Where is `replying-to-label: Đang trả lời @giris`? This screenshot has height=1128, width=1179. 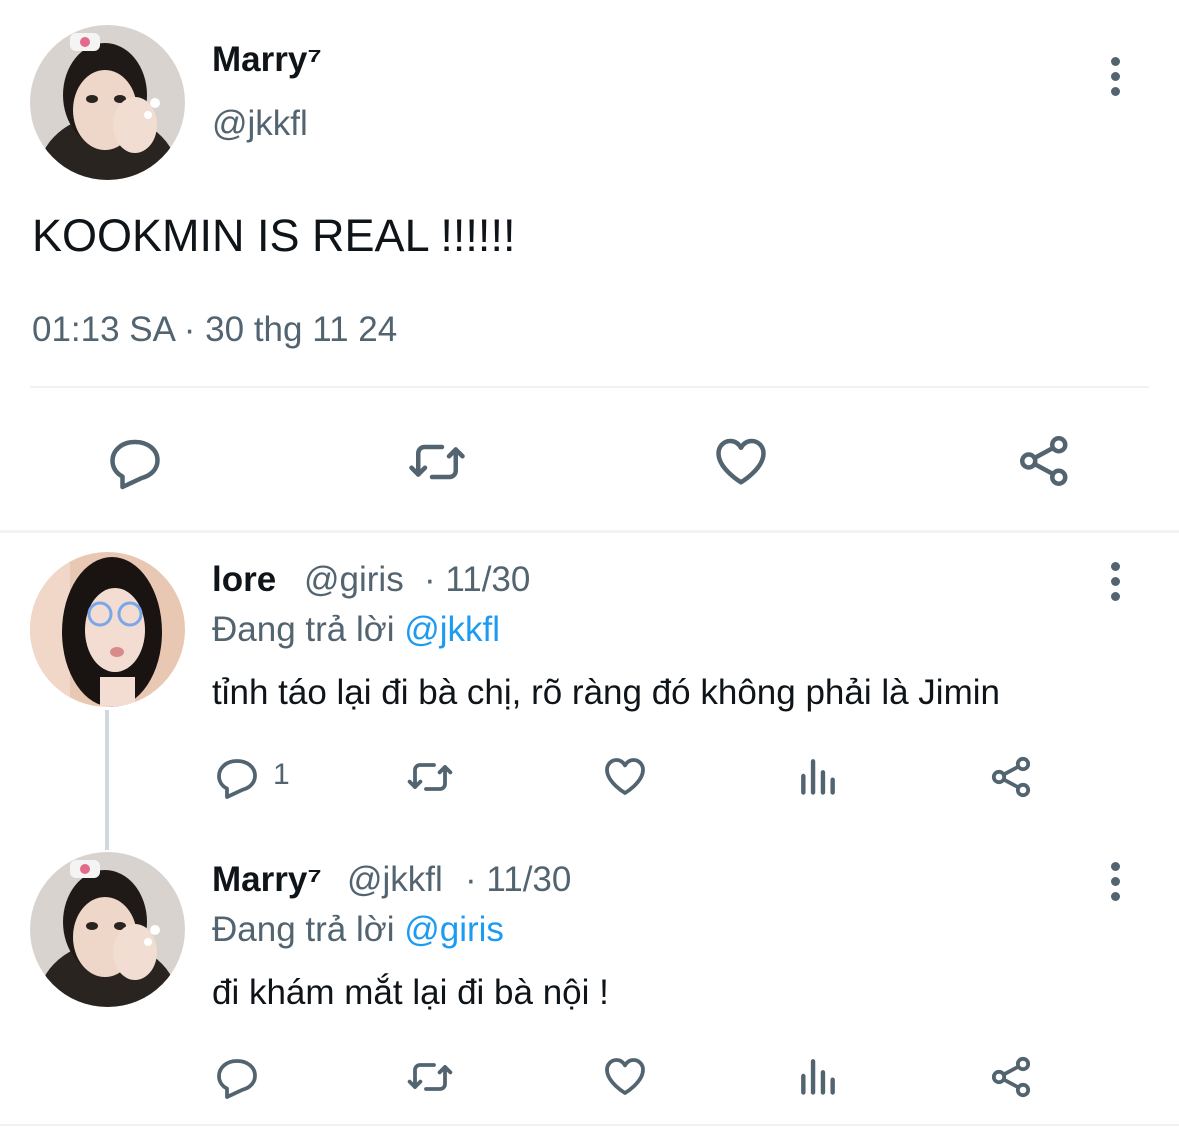
replying-to-label: Đang trả lời @giris is located at coordinates (358, 930).